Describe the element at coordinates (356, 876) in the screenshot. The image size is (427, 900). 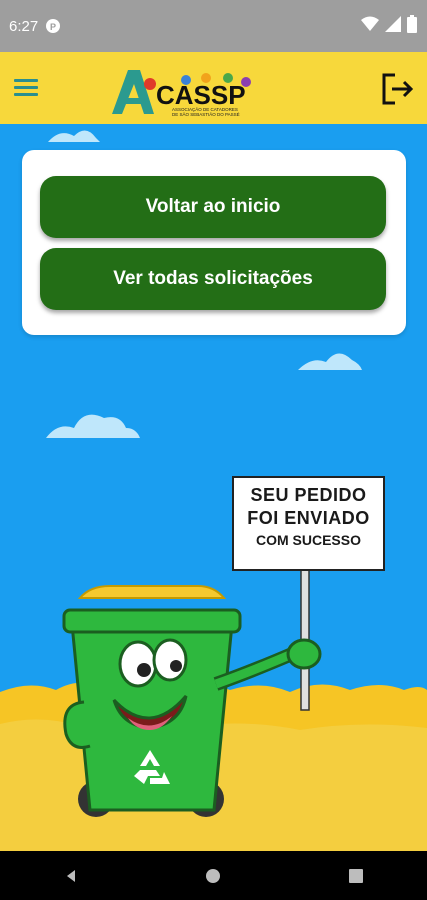
I see `recents-icon` at that location.